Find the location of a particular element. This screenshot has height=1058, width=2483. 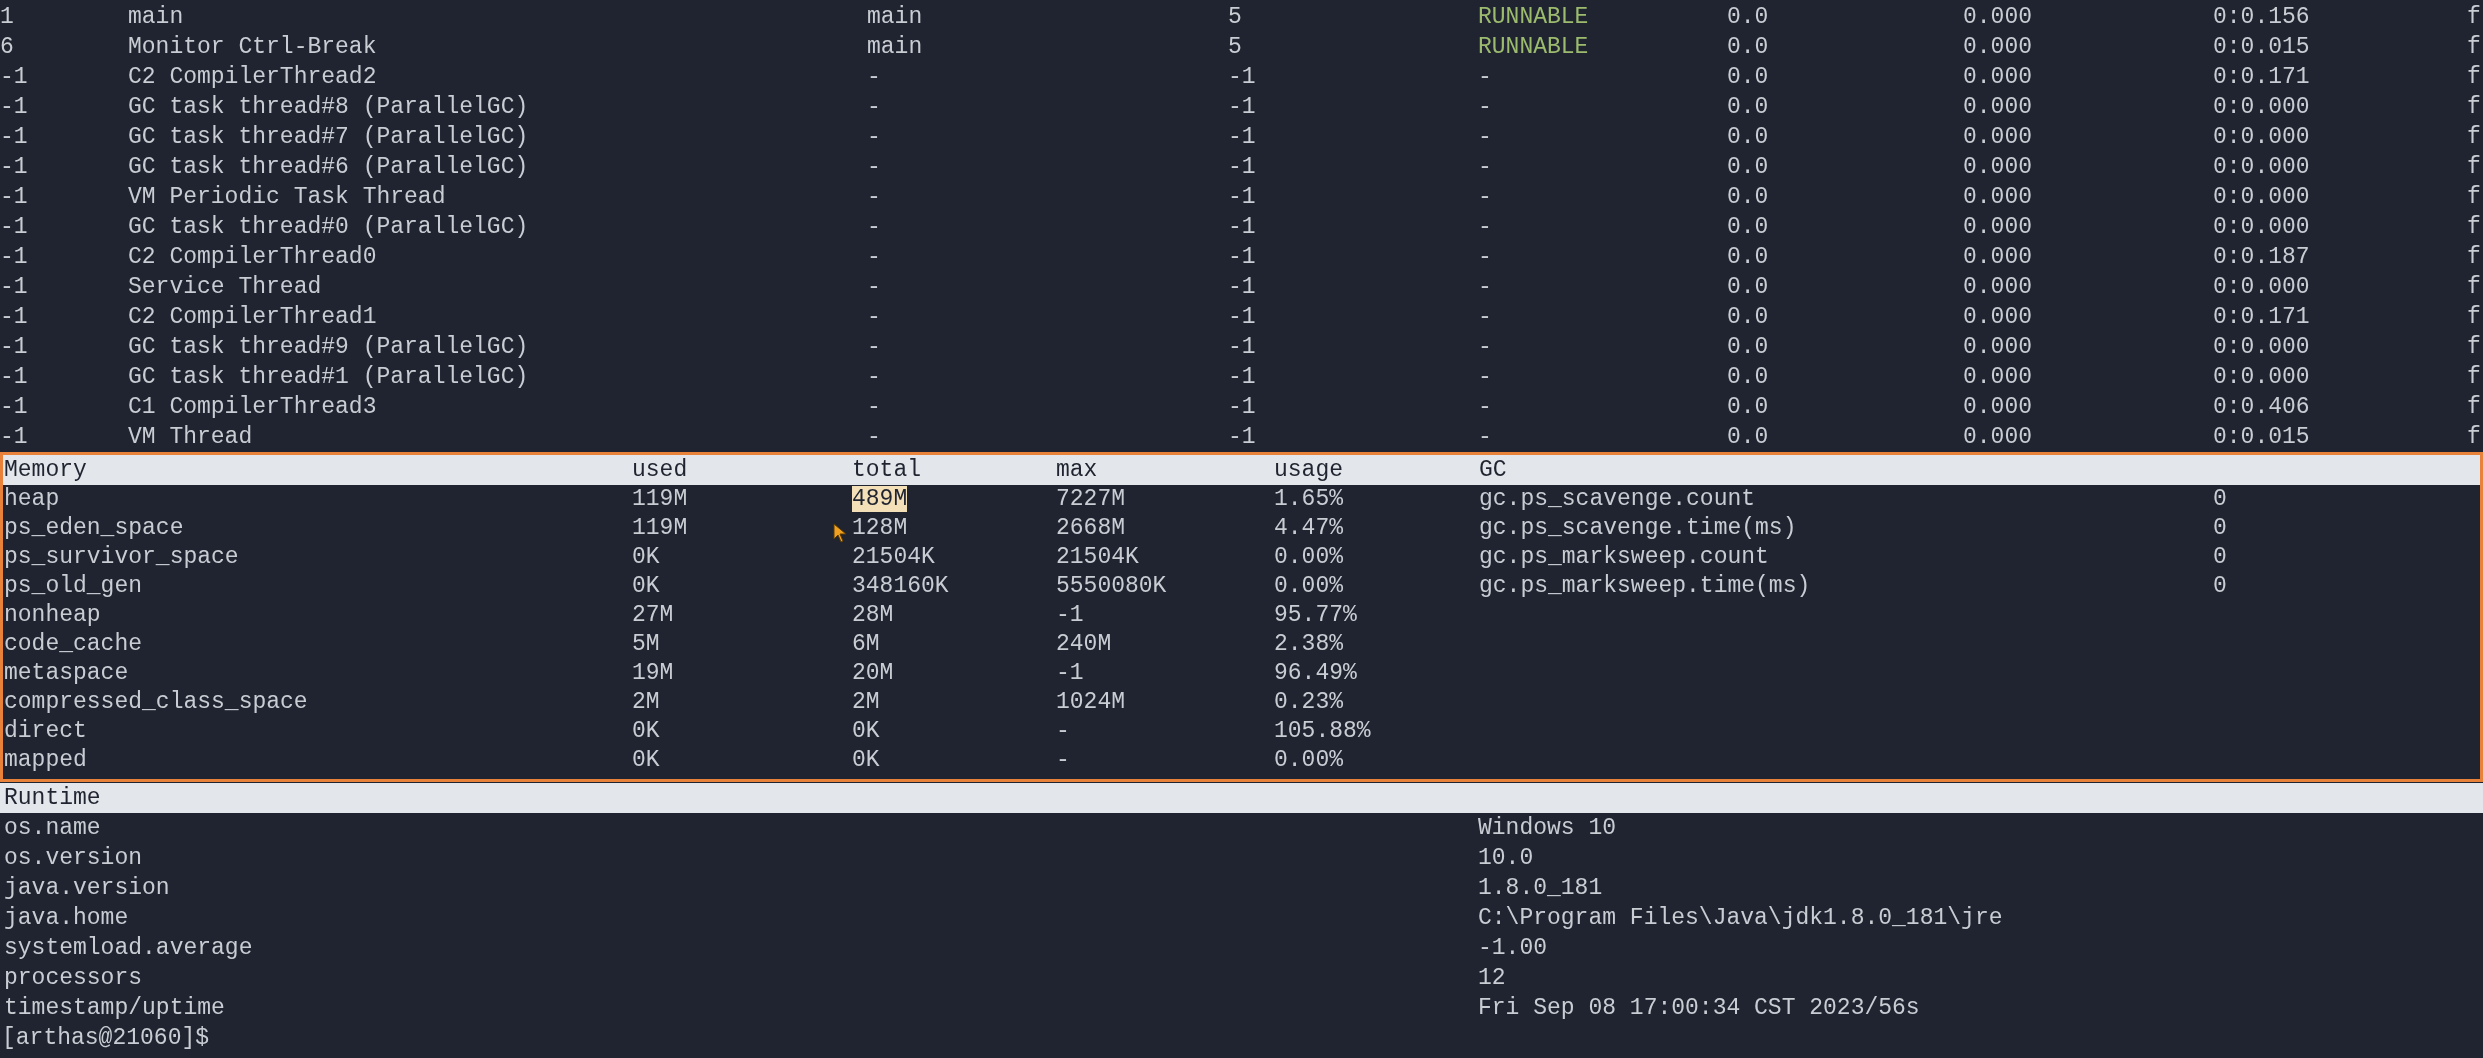

usage-value: 1.65% is located at coordinates (1308, 499).